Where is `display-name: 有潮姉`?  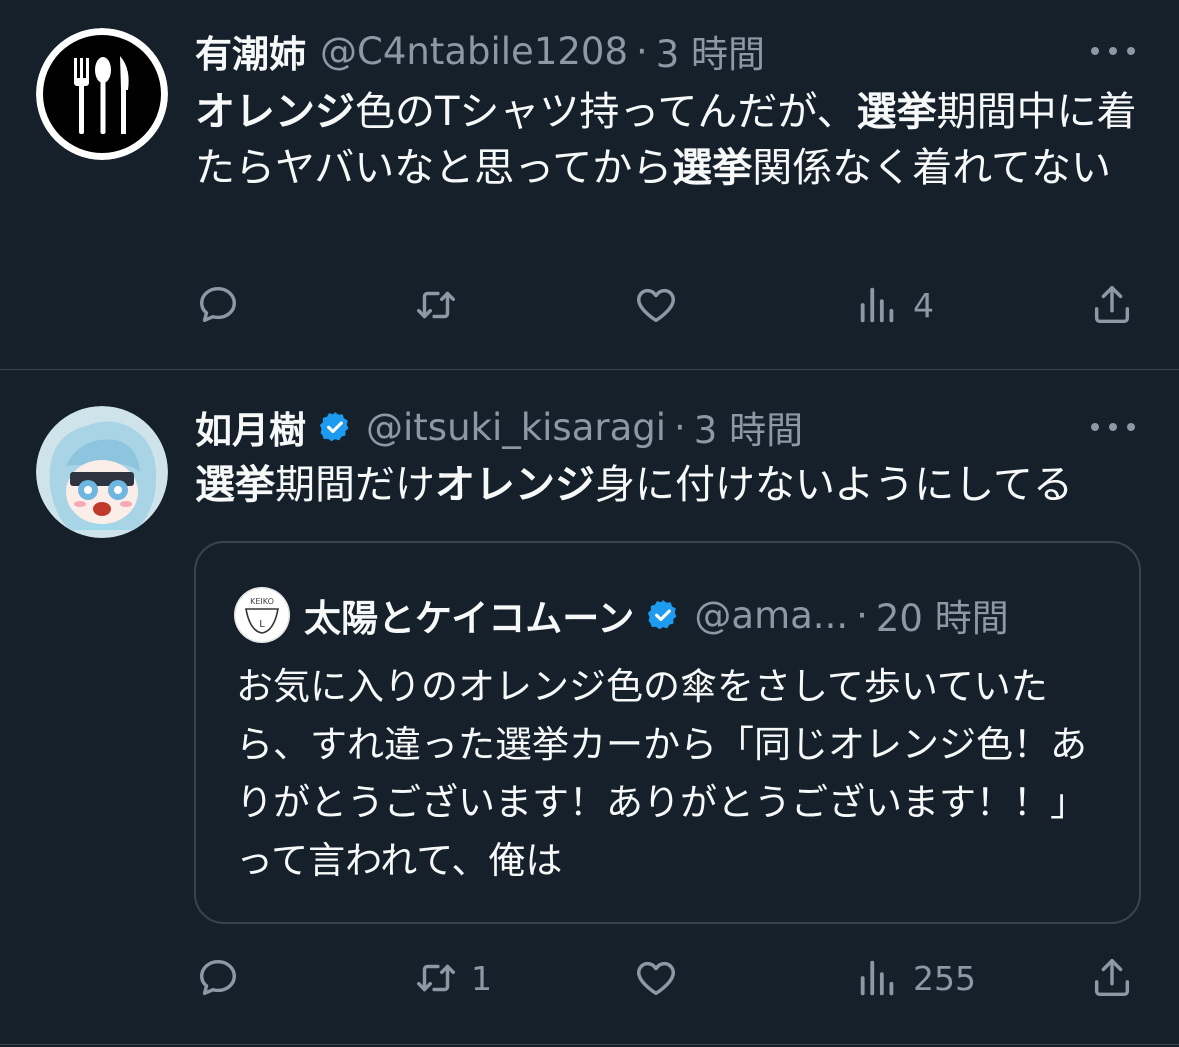 display-name: 有潮姉 is located at coordinates (250, 51).